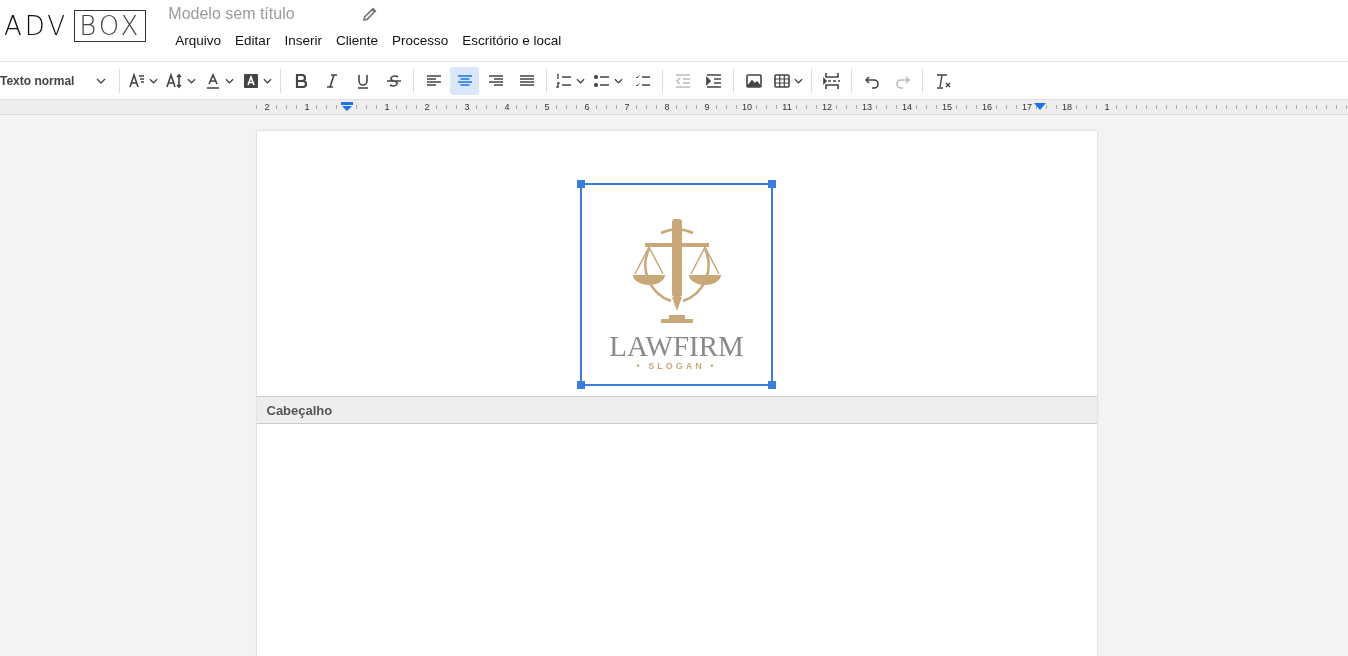 The height and width of the screenshot is (656, 1348). I want to click on left-indent-marker-icon, so click(347, 107).